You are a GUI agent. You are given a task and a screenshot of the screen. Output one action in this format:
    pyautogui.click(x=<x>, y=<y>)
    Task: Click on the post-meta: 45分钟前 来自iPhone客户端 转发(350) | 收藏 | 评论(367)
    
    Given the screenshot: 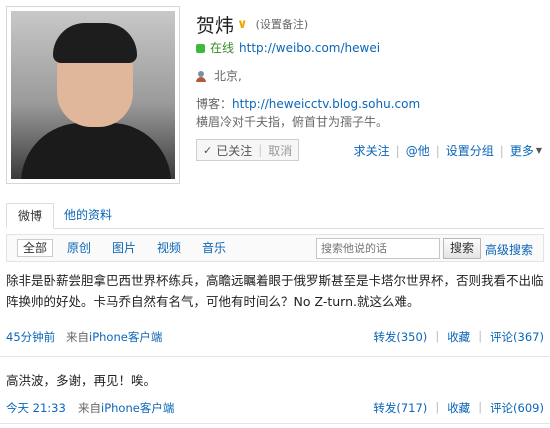 What is the action you would take?
    pyautogui.click(x=275, y=337)
    